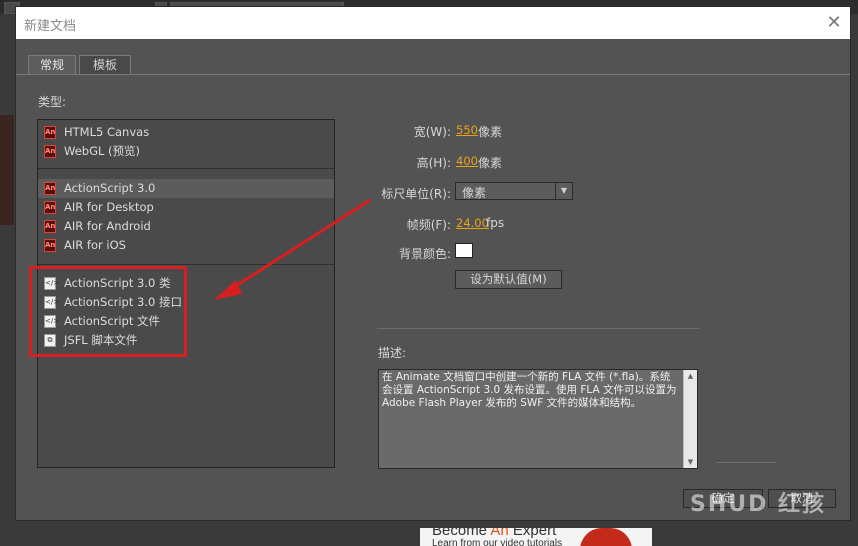  Describe the element at coordinates (292, 249) in the screenshot. I see `annotation-arrow-icon` at that location.